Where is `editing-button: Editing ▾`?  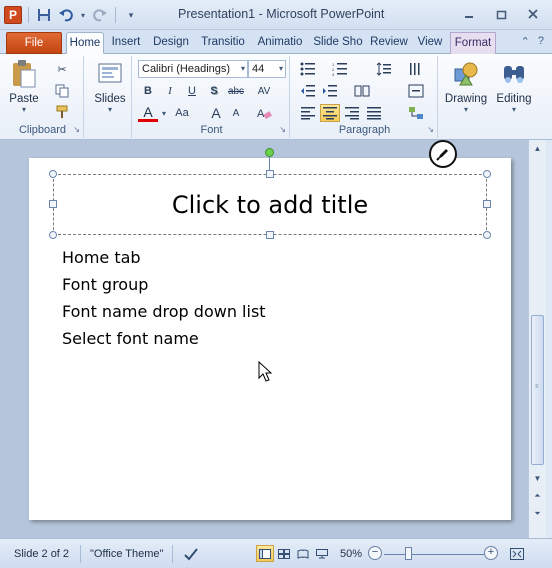
editing-button: Editing ▾ is located at coordinates (514, 86).